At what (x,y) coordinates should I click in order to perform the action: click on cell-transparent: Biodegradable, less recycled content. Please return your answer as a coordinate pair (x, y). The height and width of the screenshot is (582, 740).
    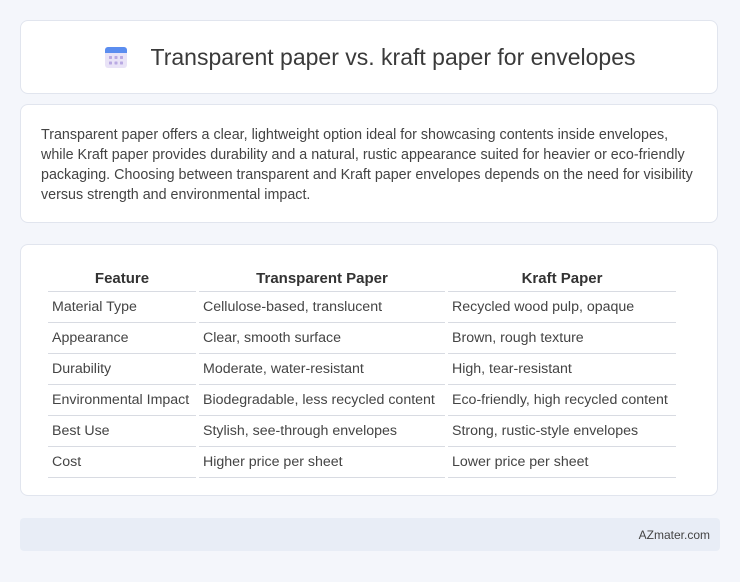
    Looking at the image, I should click on (322, 400).